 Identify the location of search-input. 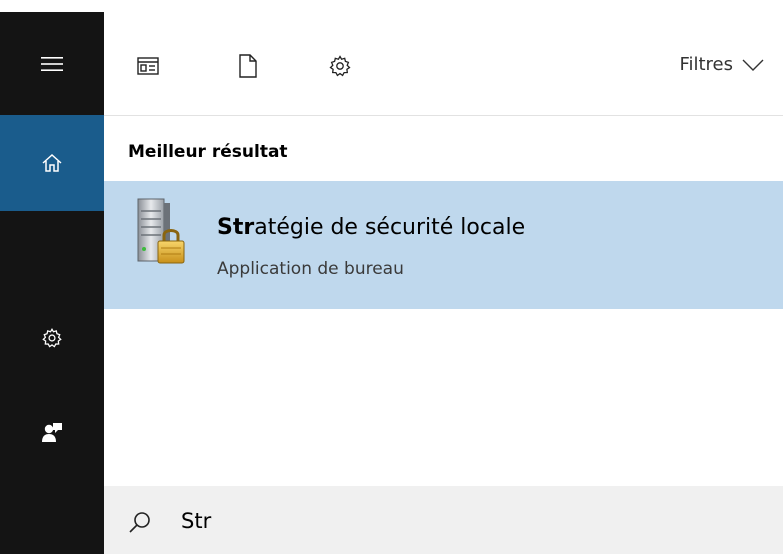
(461, 521).